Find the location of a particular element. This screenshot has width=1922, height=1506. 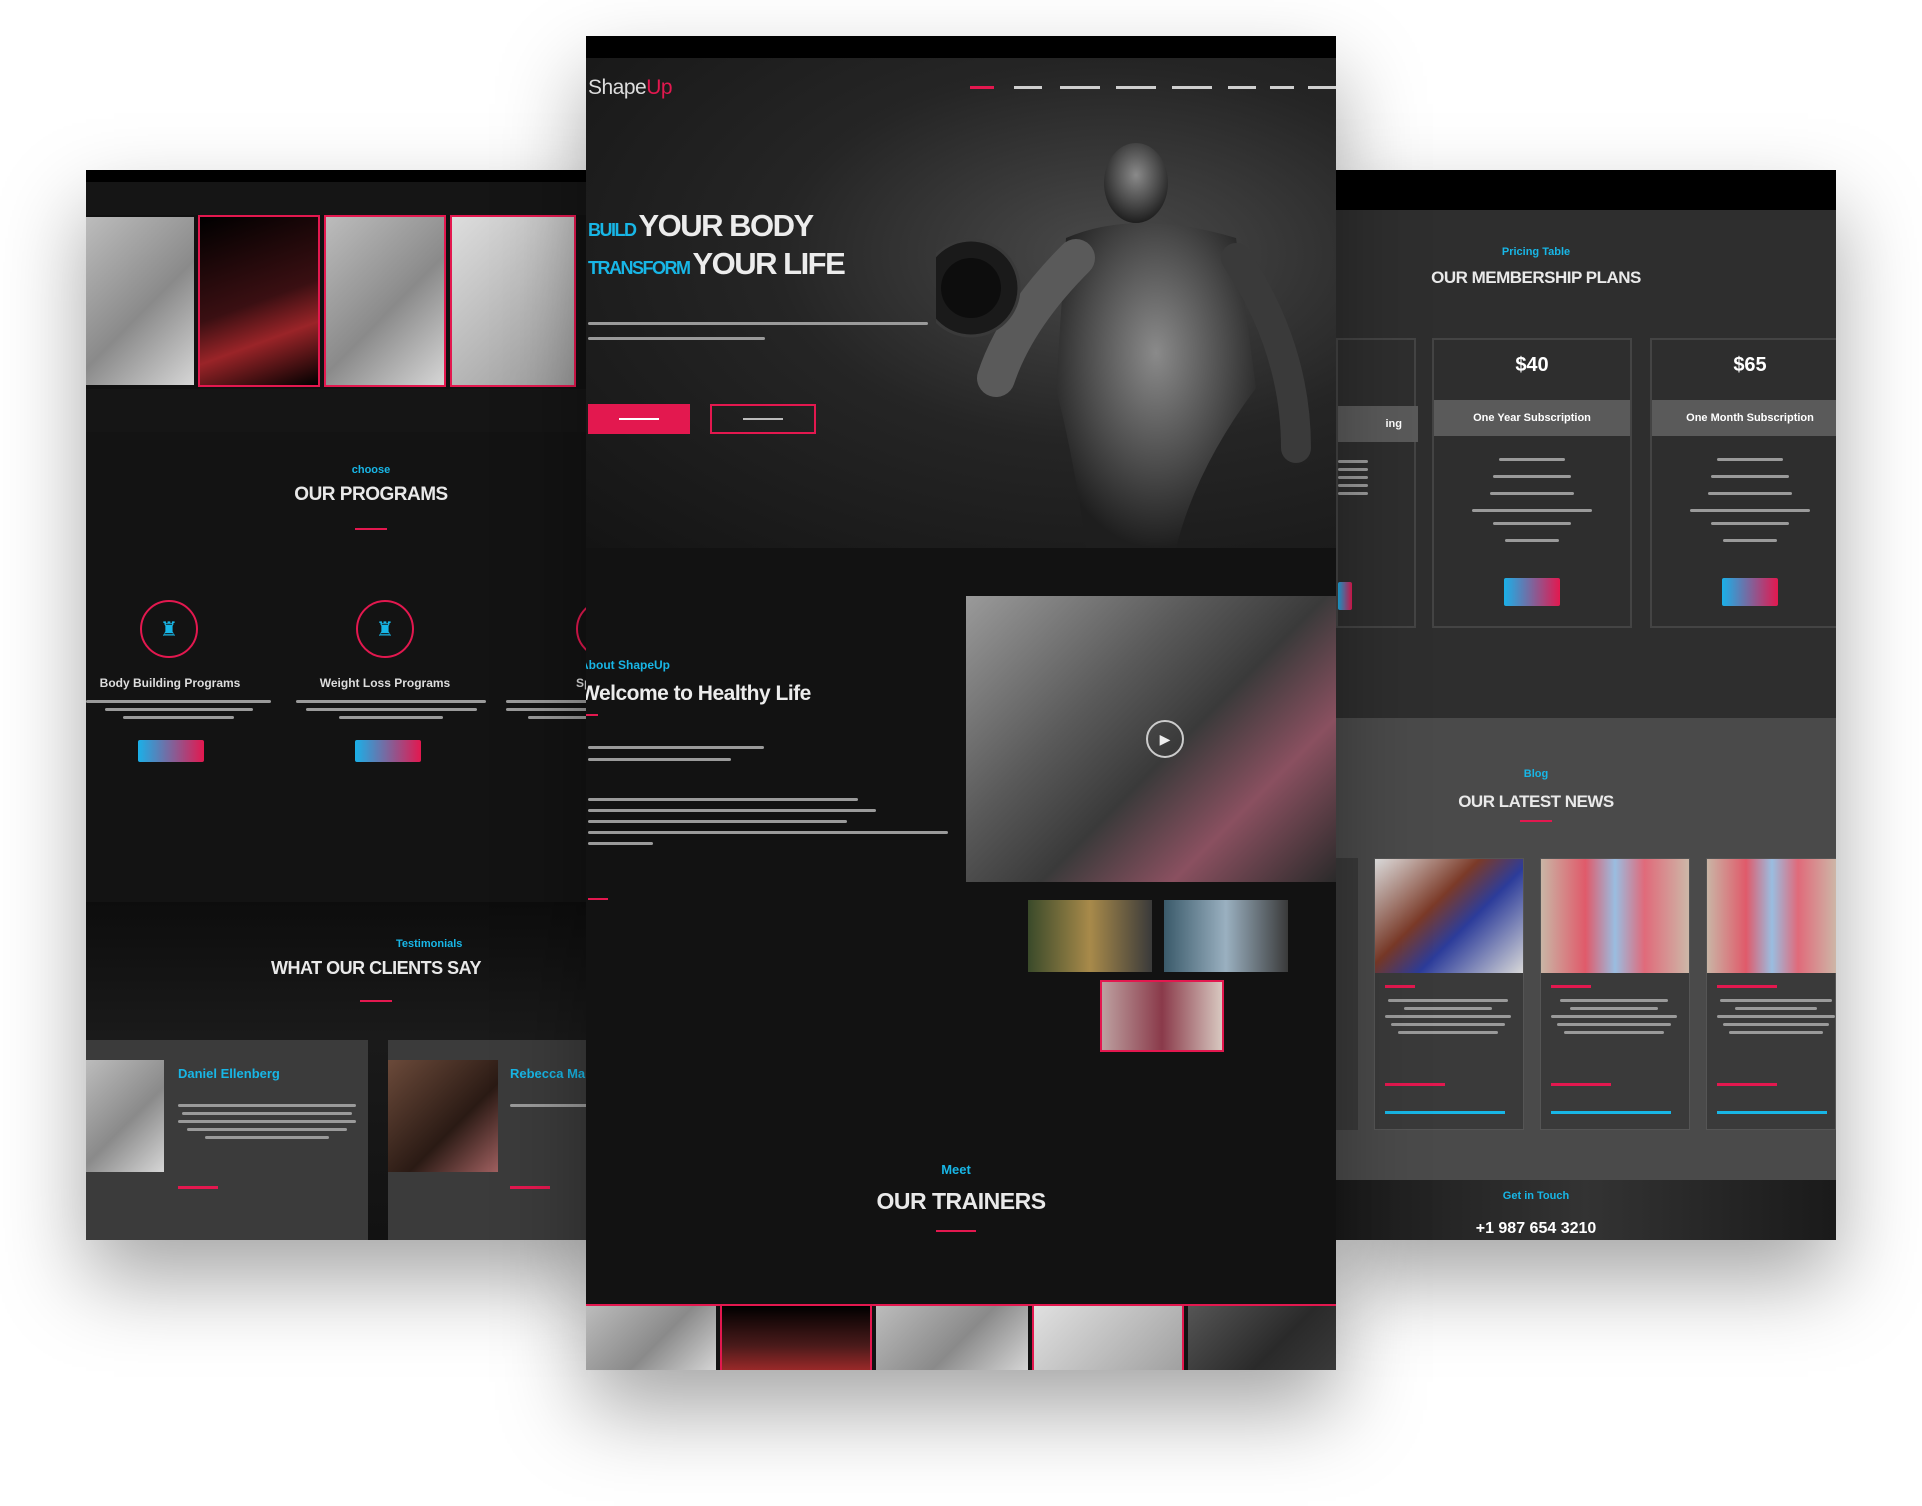

hero-athlete-image is located at coordinates (1128, 318).